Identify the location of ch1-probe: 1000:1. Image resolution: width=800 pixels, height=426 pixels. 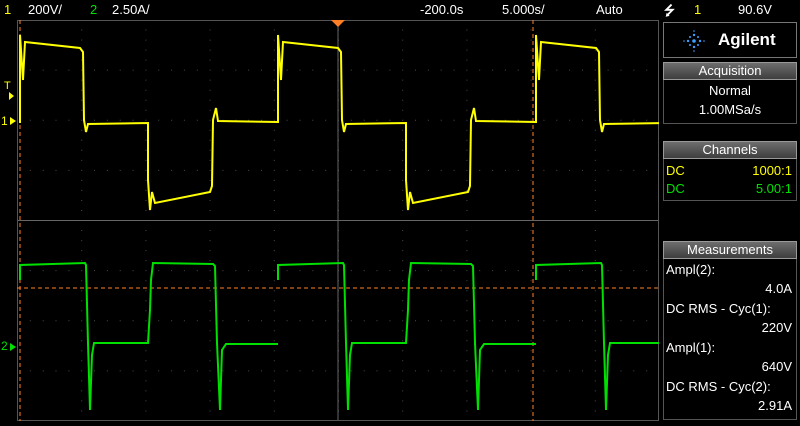
(772, 170).